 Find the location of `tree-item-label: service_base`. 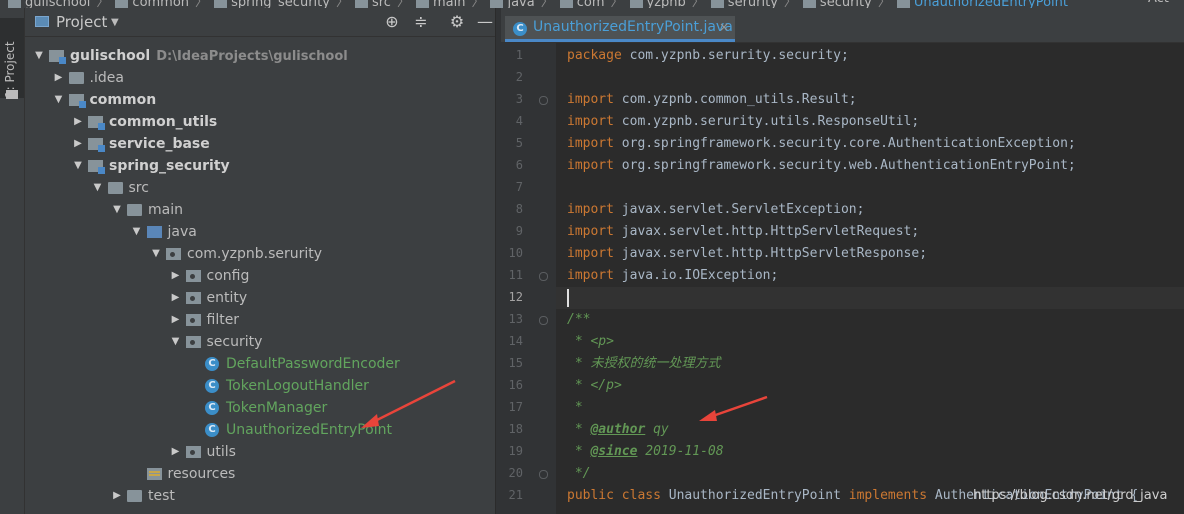

tree-item-label: service_base is located at coordinates (159, 144).